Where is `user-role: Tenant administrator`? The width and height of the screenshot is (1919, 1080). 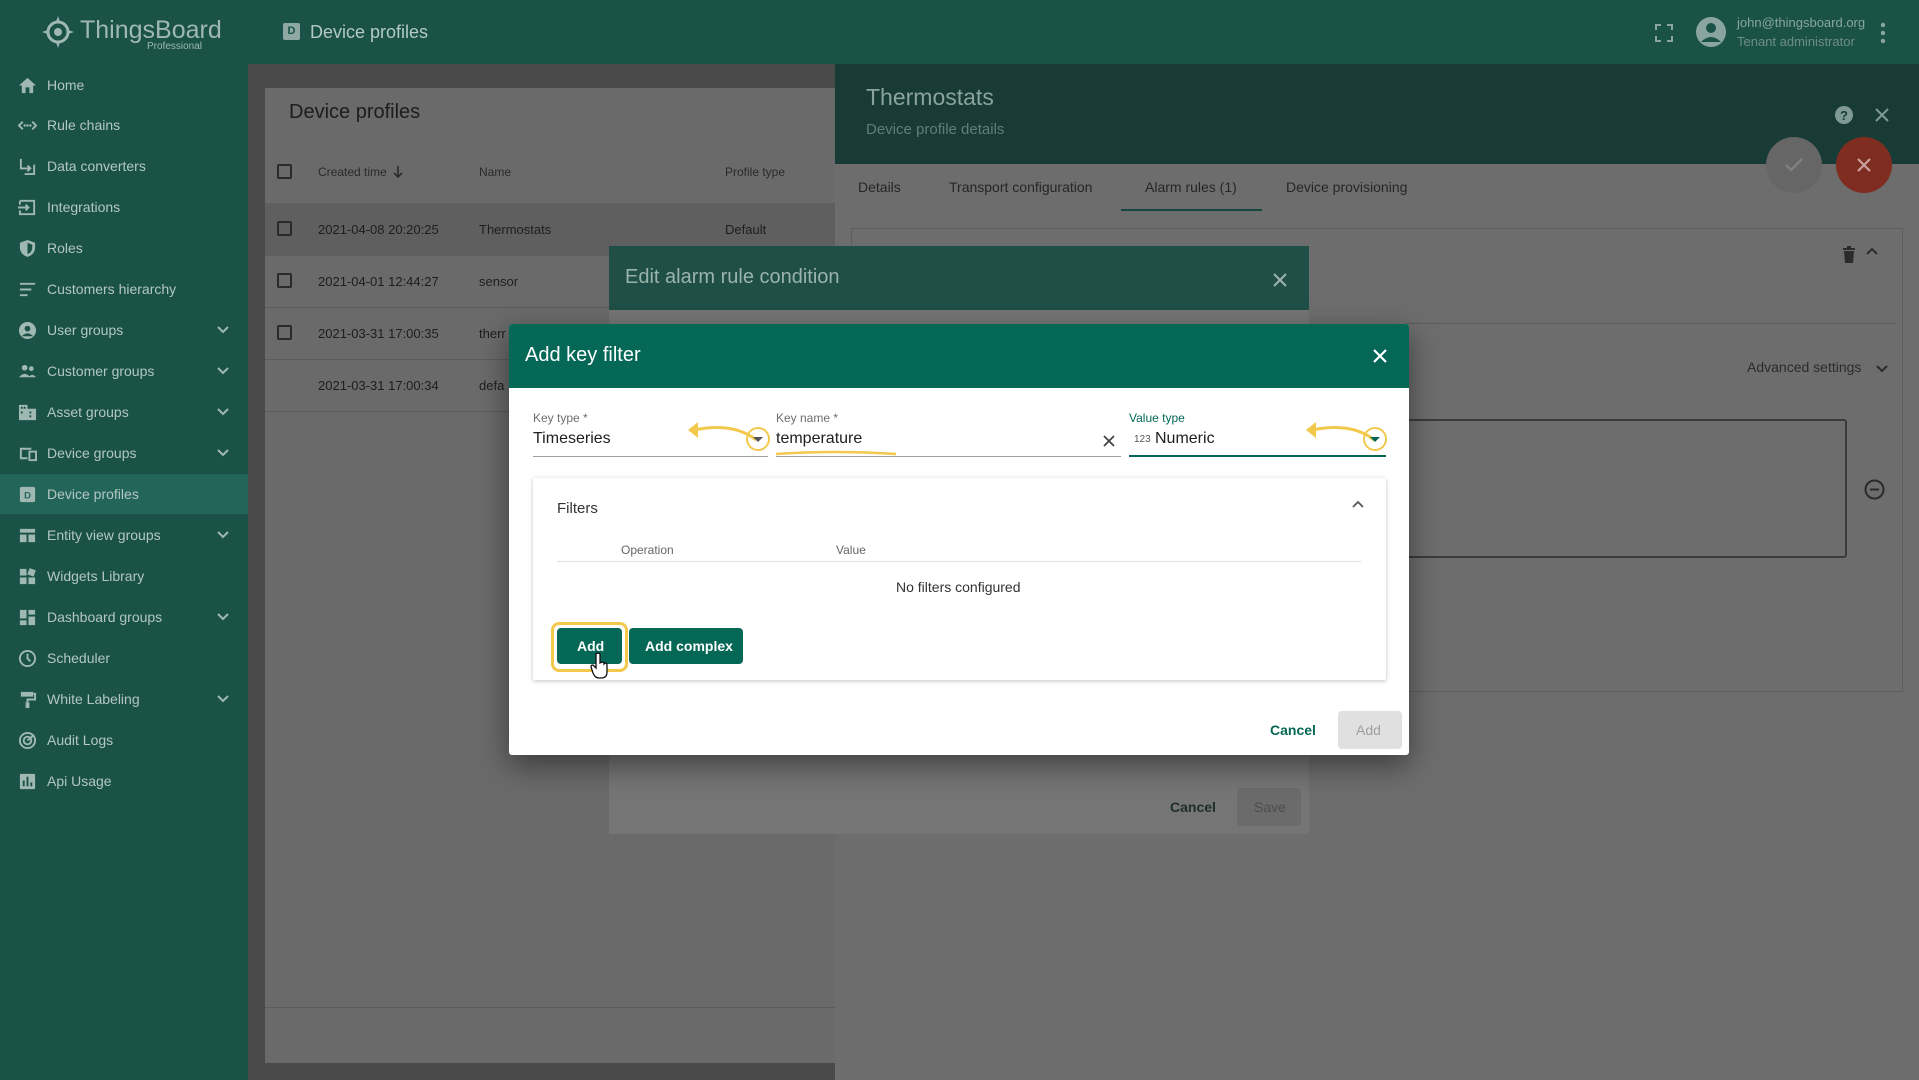 user-role: Tenant administrator is located at coordinates (1796, 41).